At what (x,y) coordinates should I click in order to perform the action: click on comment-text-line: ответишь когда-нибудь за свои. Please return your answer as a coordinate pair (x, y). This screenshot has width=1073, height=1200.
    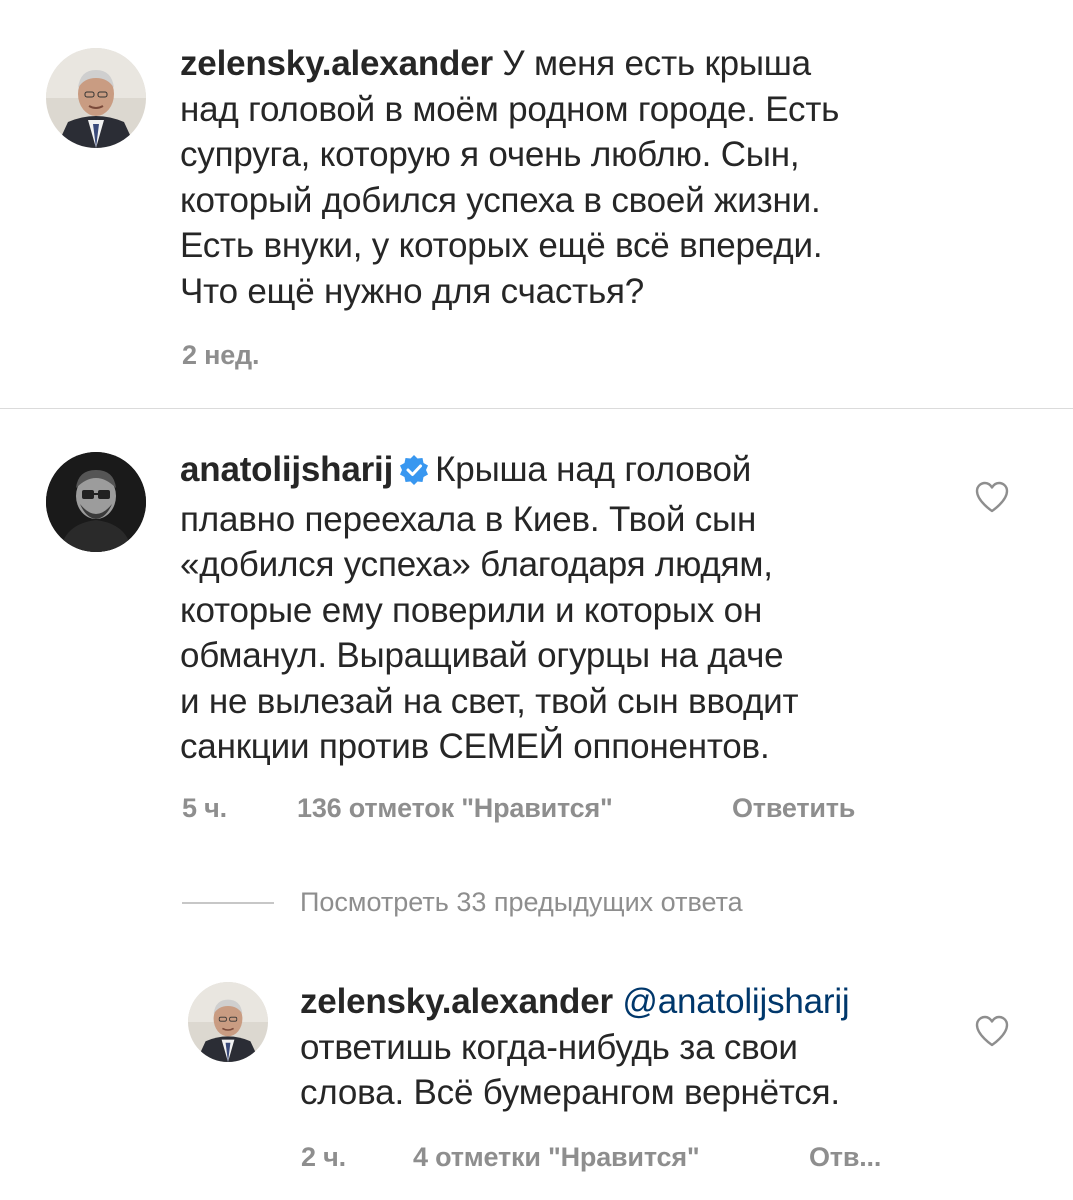
    Looking at the image, I should click on (549, 1047).